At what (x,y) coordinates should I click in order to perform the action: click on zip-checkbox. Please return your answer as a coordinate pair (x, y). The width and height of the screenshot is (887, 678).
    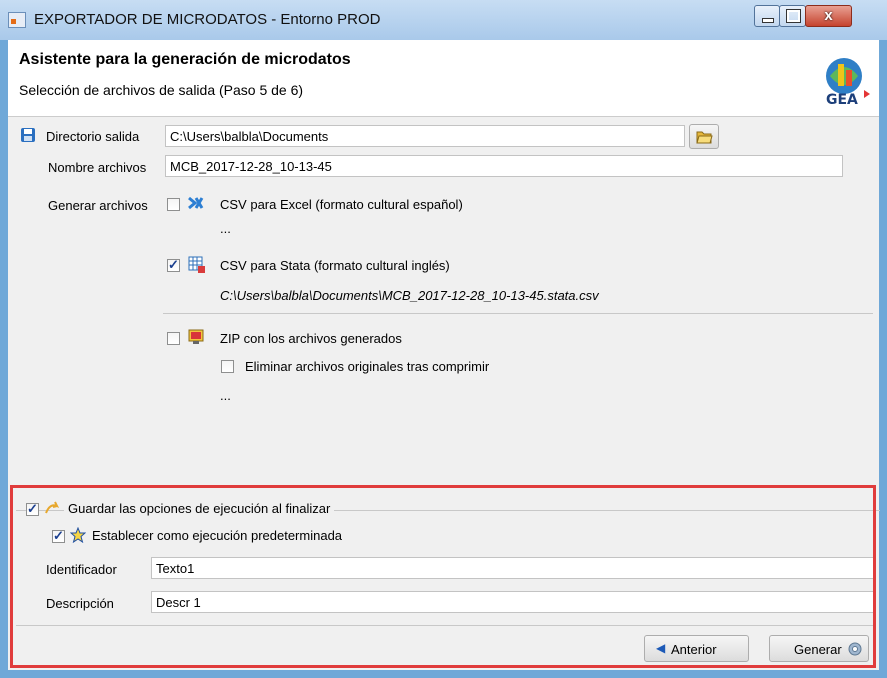
    Looking at the image, I should click on (173, 338).